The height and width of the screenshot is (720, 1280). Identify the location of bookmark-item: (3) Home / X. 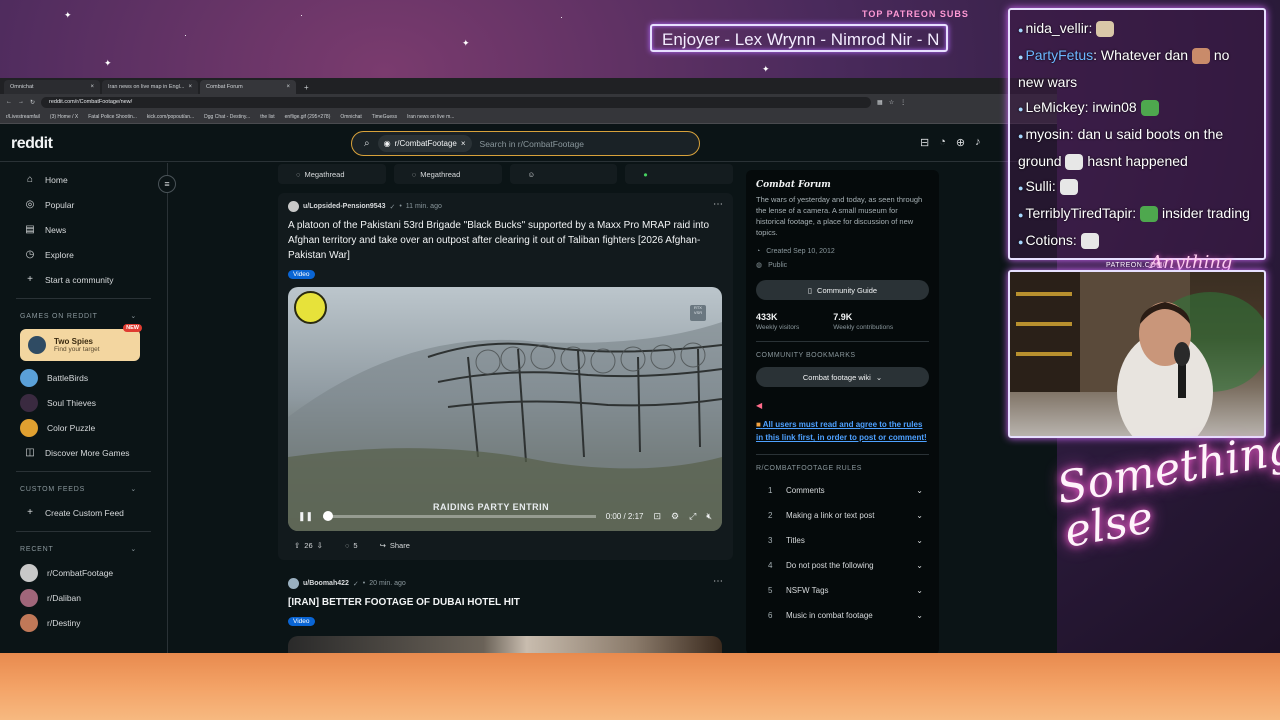
(64, 117).